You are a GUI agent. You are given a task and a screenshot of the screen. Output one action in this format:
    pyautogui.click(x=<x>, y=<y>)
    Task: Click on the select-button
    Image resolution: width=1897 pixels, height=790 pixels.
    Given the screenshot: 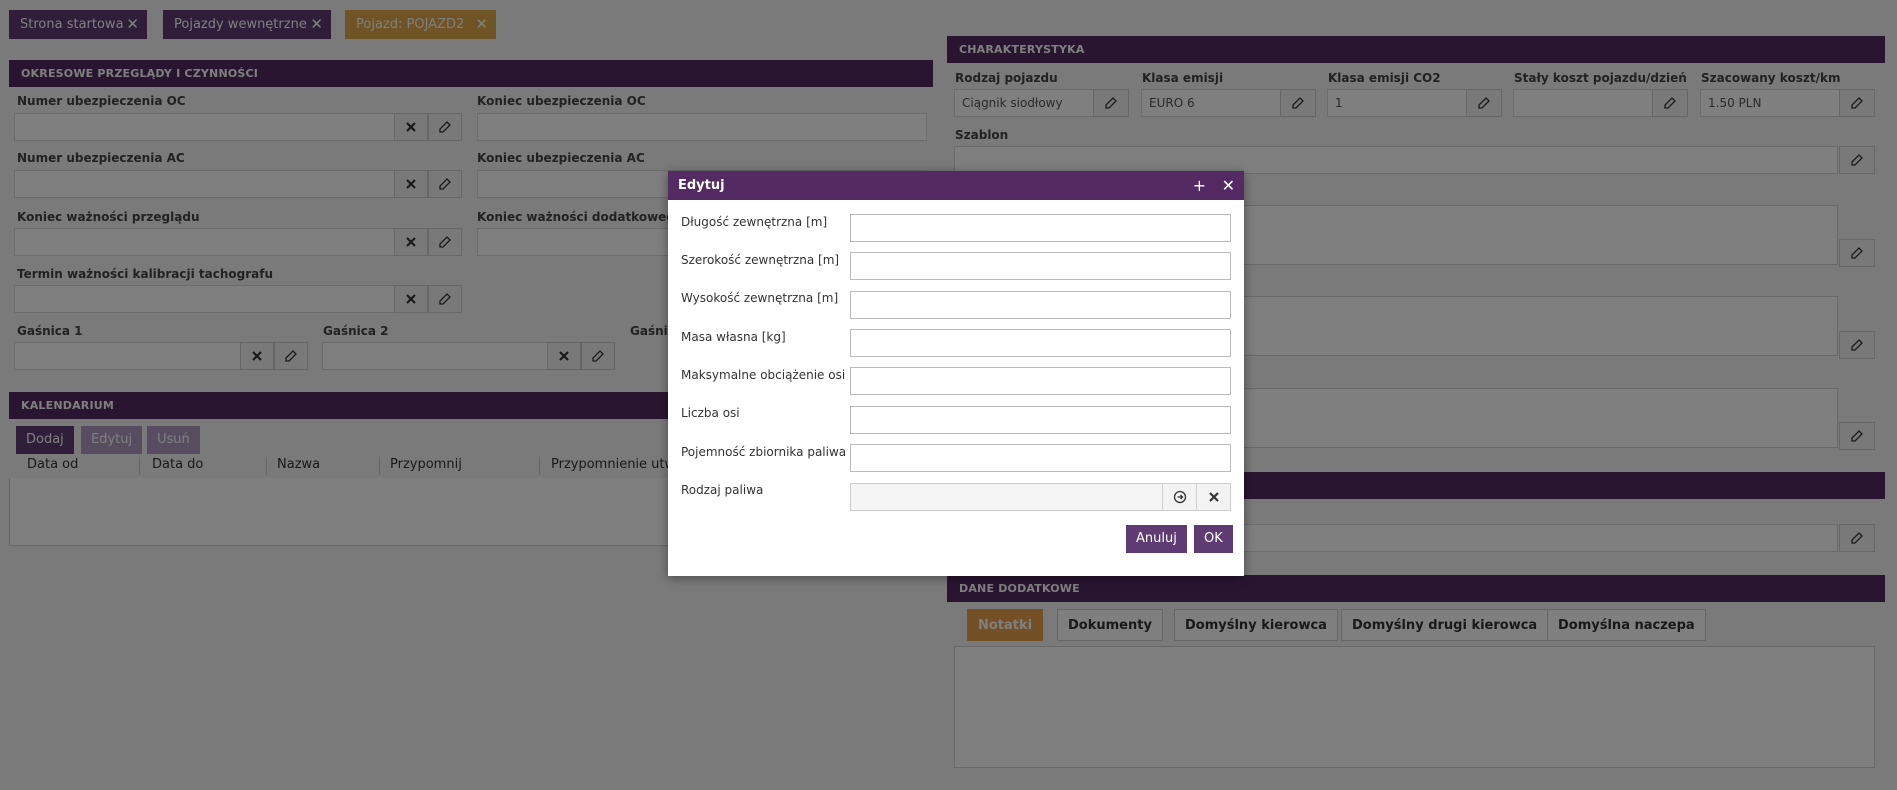 What is the action you would take?
    pyautogui.click(x=1179, y=497)
    